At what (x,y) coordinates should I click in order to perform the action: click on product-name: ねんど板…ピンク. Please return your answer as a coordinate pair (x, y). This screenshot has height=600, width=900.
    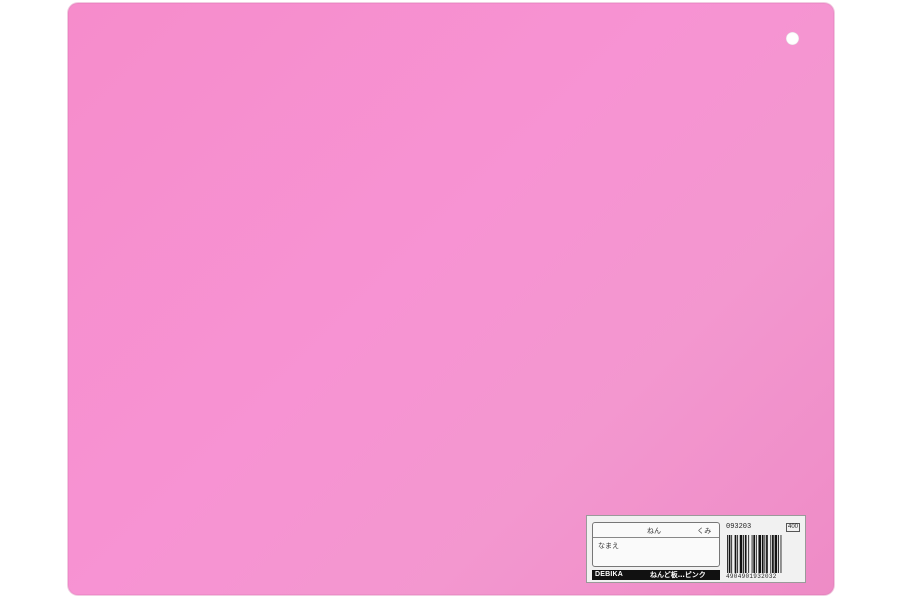
    Looking at the image, I should click on (678, 575).